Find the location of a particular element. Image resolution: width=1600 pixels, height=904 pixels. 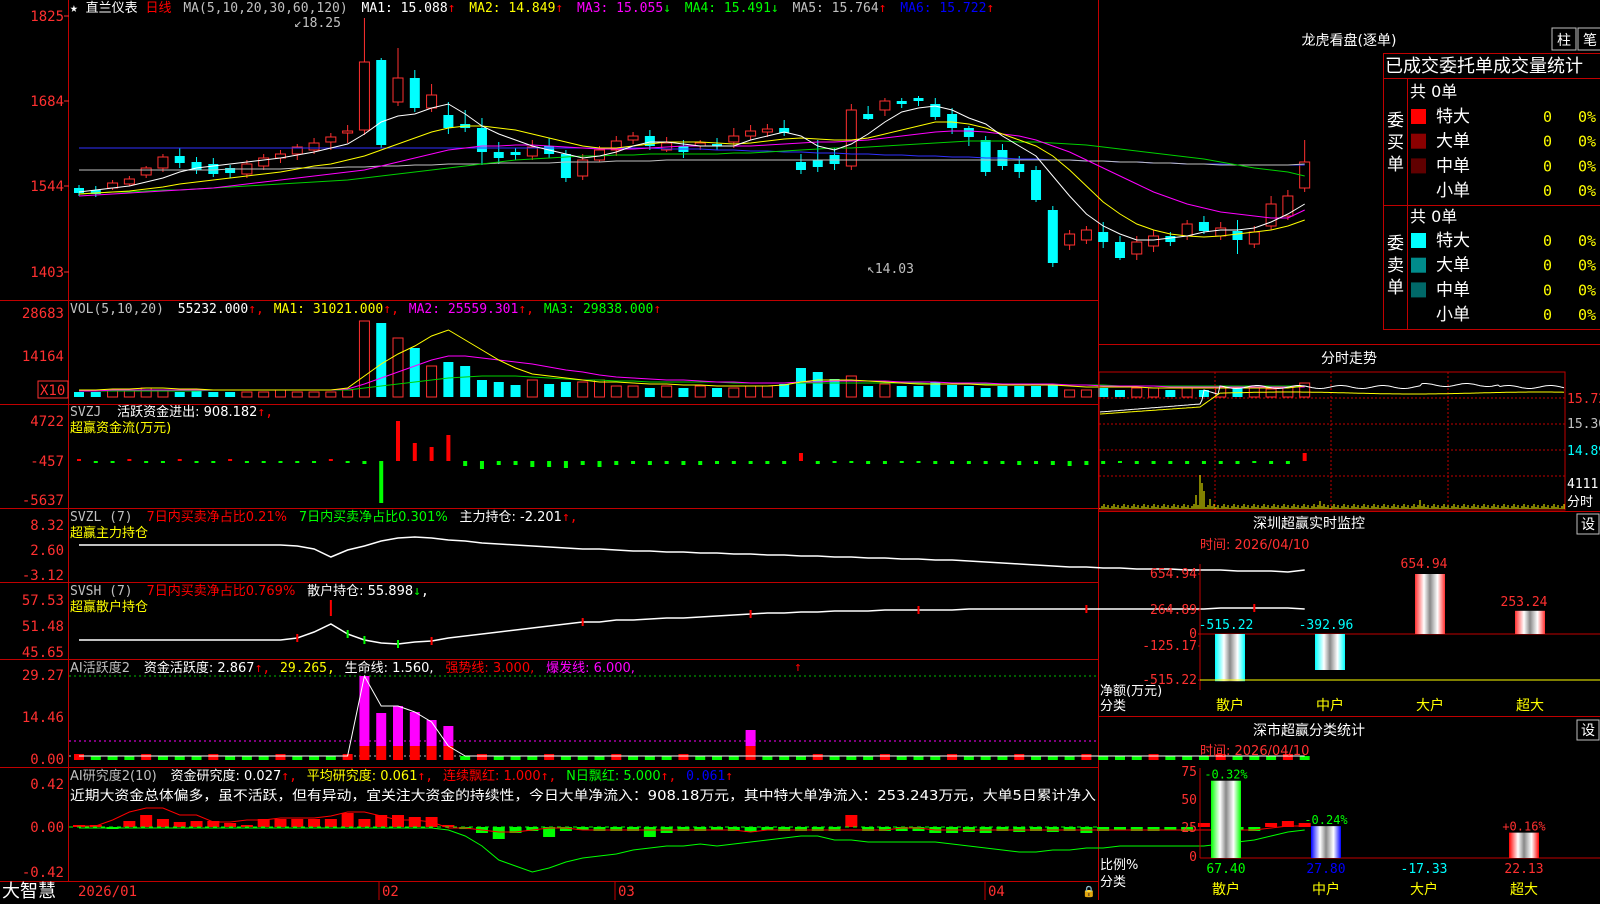

intraday-panel: 分时走势 15.72 15.30 14.89 4111 分时 is located at coordinates (1349, 431).